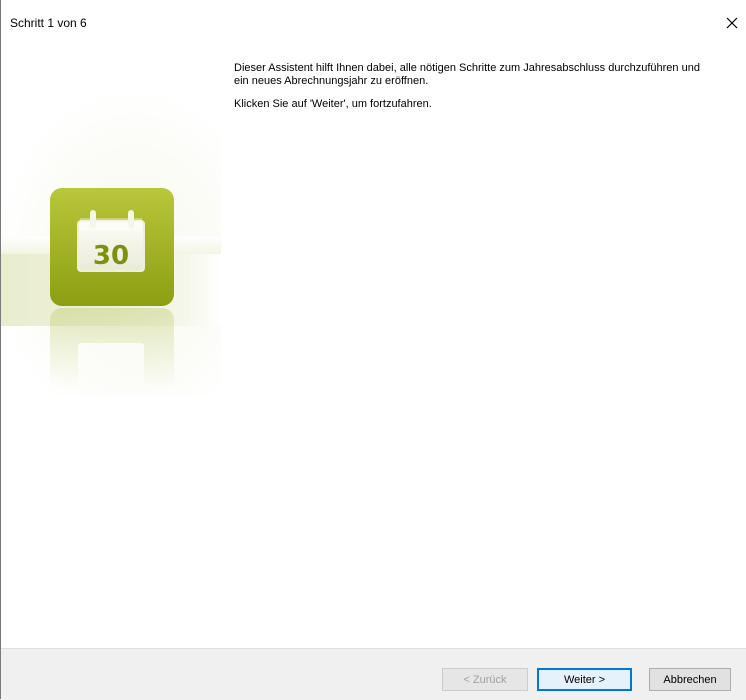  I want to click on next-button: Weiter >, so click(584, 679).